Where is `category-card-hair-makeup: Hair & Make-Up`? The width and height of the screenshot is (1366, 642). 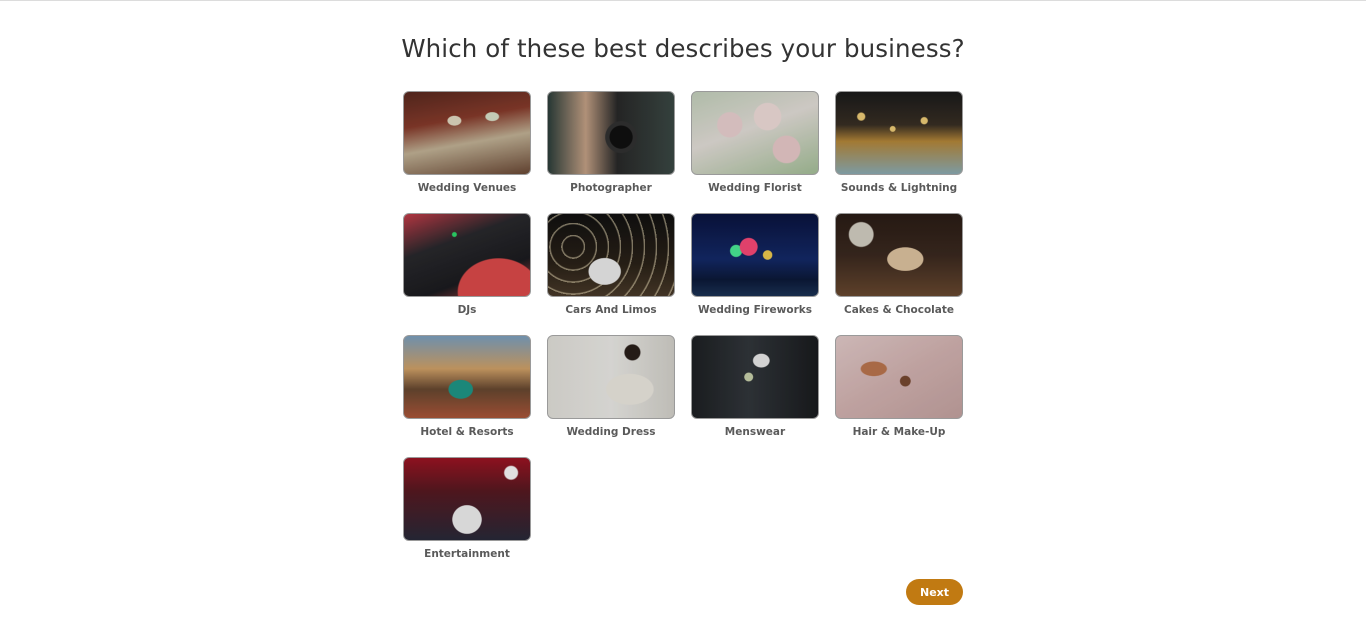
category-card-hair-makeup: Hair & Make-Up is located at coordinates (899, 388).